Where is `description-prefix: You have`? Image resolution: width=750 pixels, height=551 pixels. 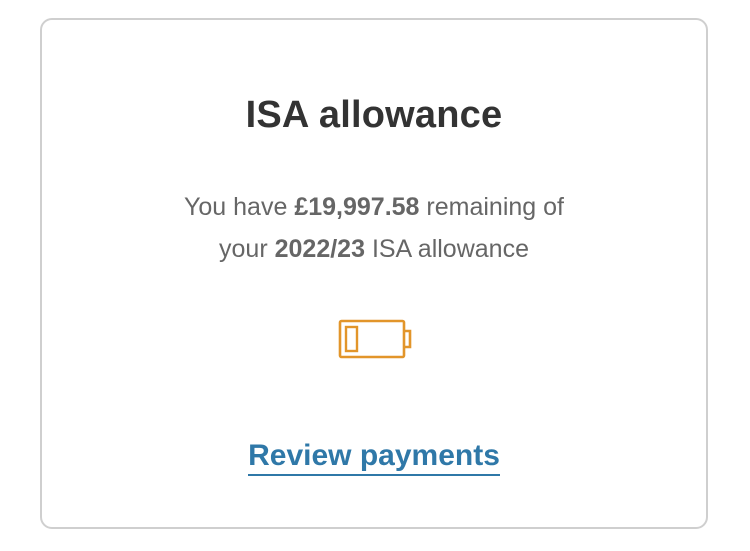 description-prefix: You have is located at coordinates (236, 207).